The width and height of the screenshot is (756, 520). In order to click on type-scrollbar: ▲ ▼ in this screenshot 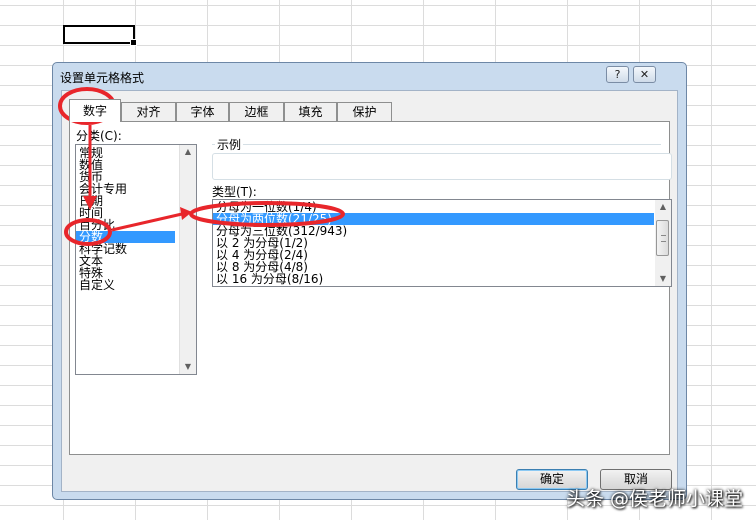, I will do `click(663, 243)`.